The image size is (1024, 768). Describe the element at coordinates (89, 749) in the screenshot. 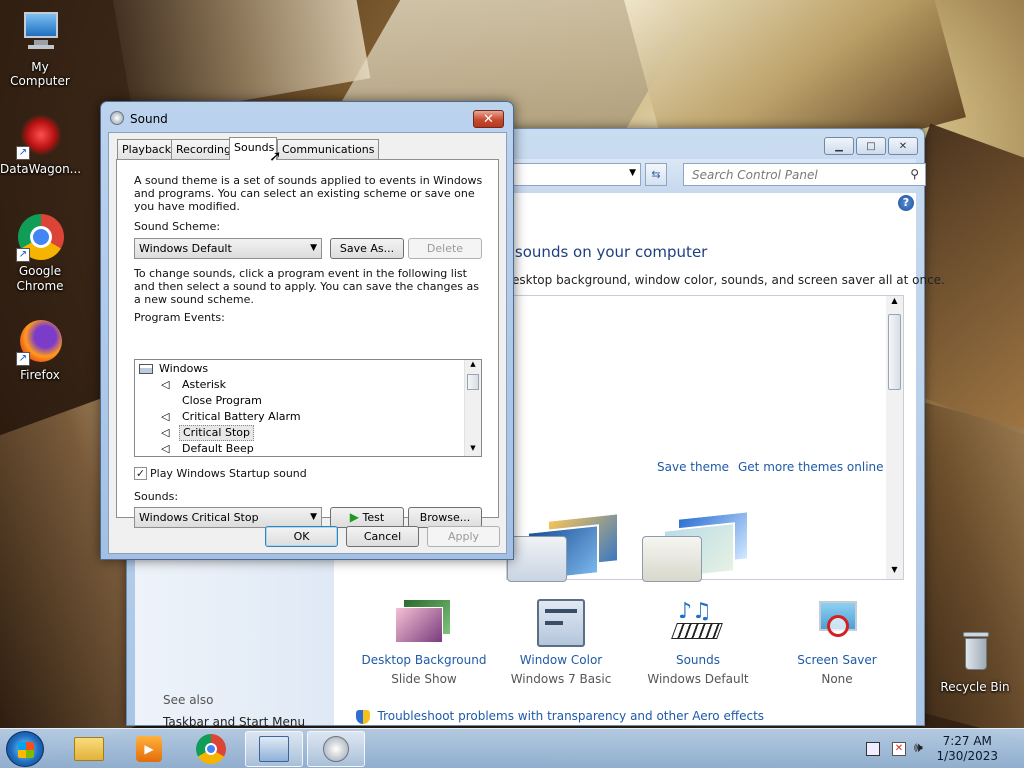

I see `taskbar-explorer-button` at that location.